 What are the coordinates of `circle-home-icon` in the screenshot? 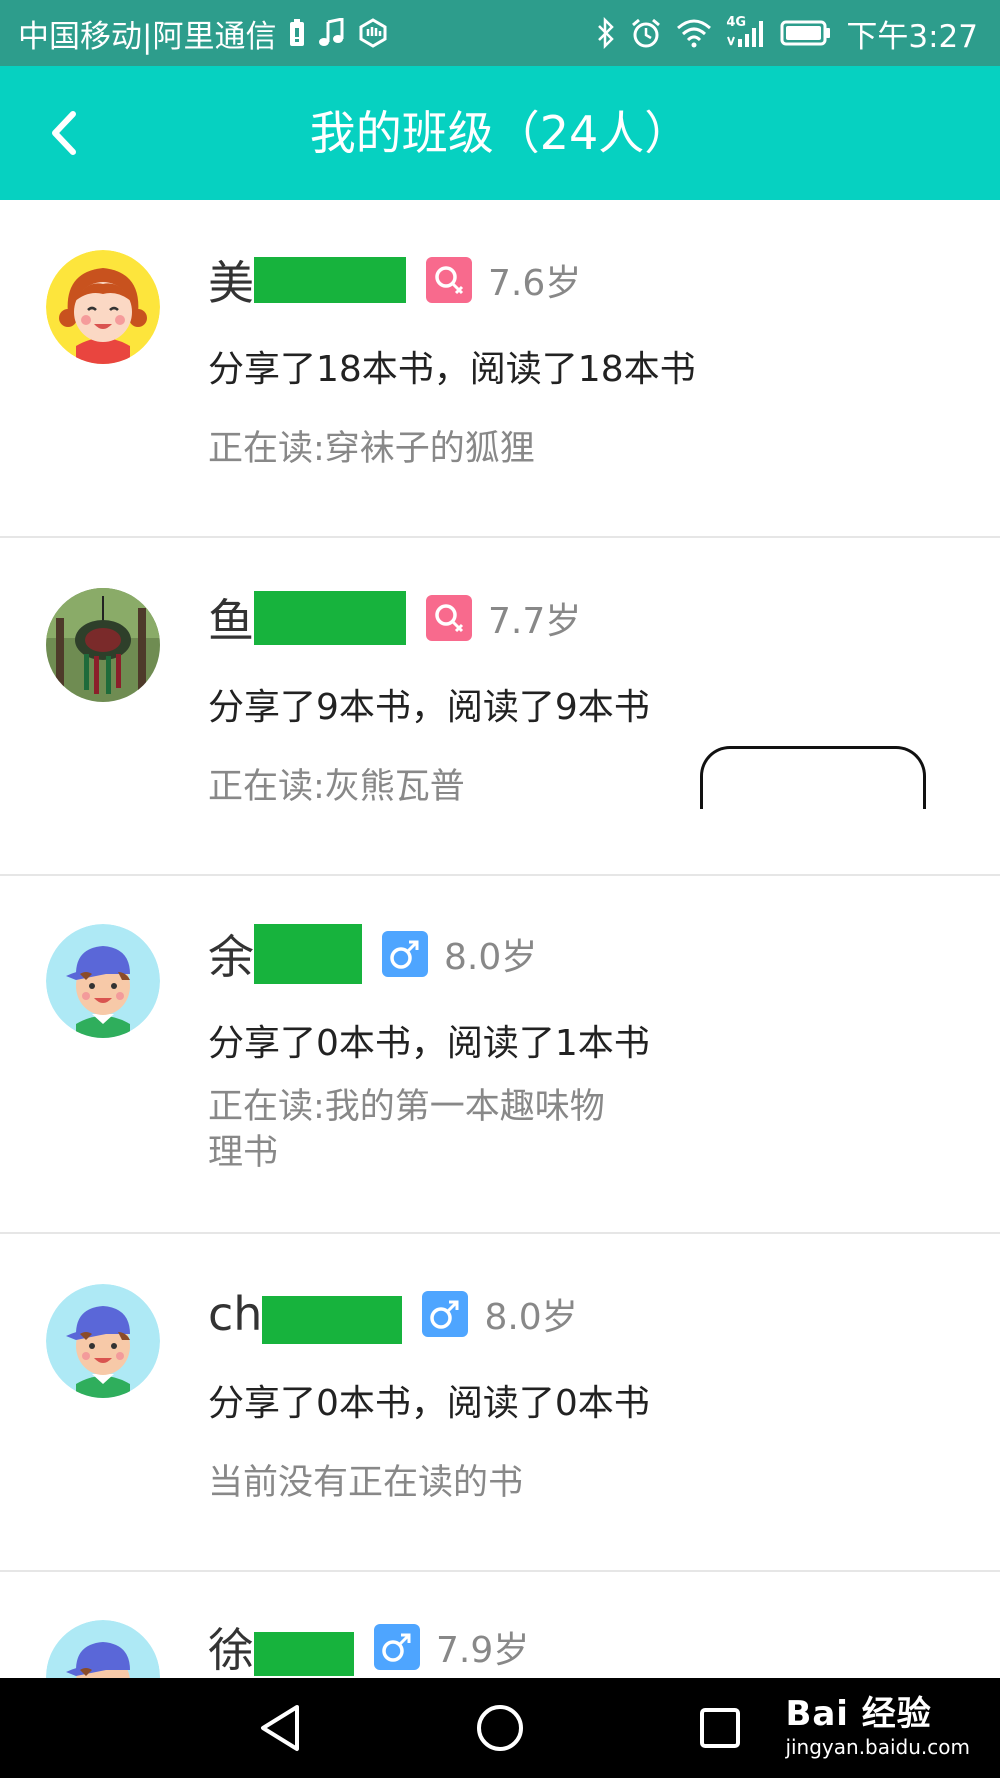 It's located at (500, 1728).